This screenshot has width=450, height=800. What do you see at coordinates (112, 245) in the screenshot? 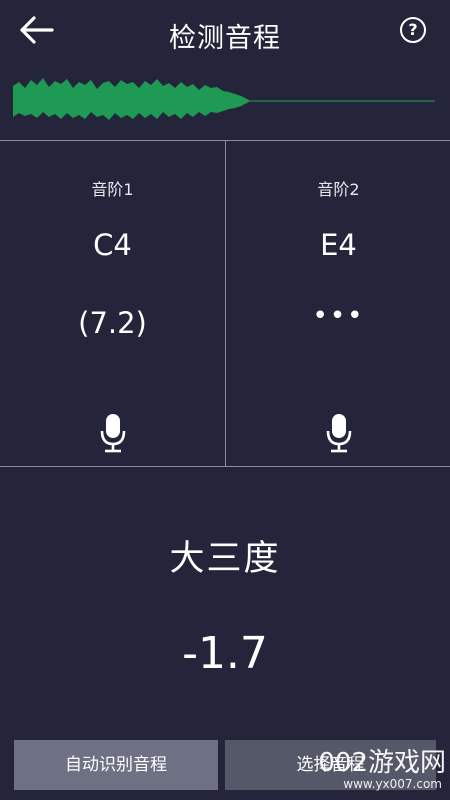
I see `scale1-note: C4` at bounding box center [112, 245].